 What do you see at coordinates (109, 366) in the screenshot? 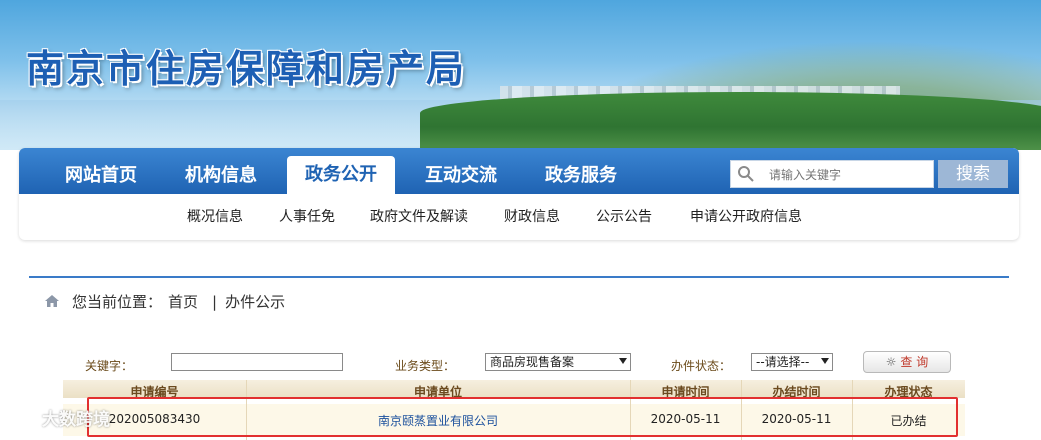
I see `keyword-label: 关键字：` at bounding box center [109, 366].